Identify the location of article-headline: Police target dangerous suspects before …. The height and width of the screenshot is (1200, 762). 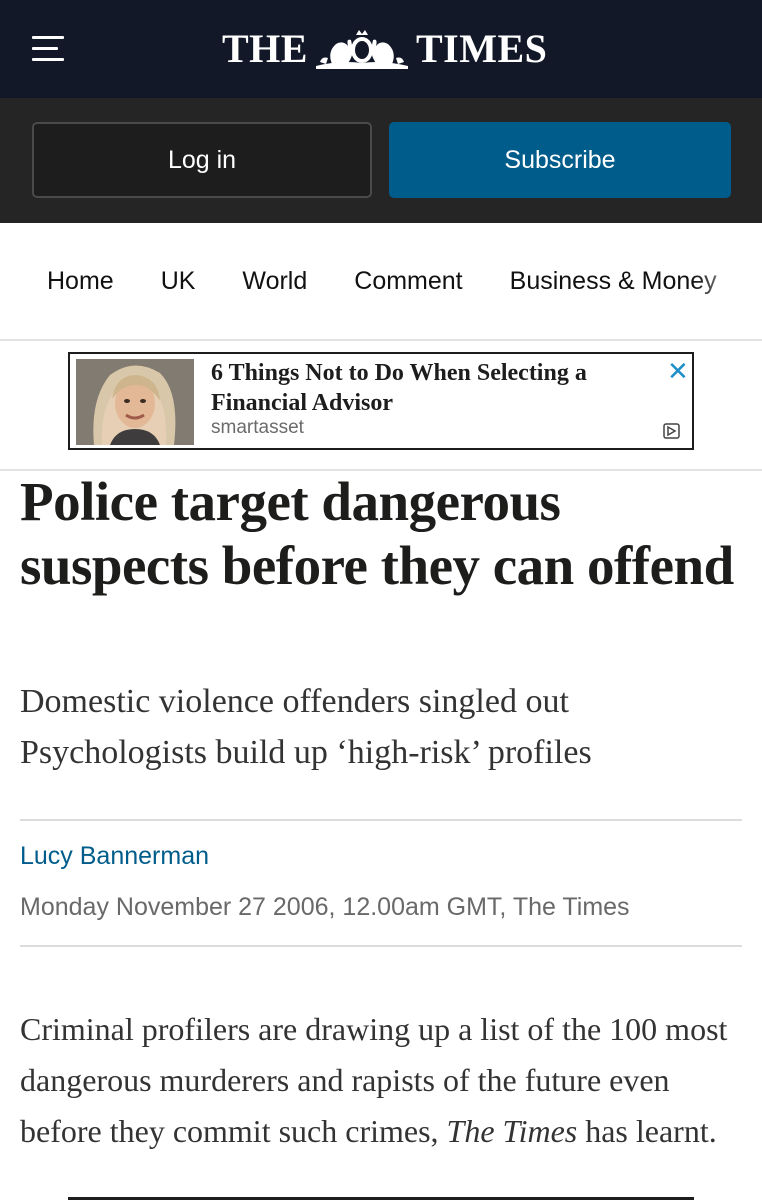
(377, 533).